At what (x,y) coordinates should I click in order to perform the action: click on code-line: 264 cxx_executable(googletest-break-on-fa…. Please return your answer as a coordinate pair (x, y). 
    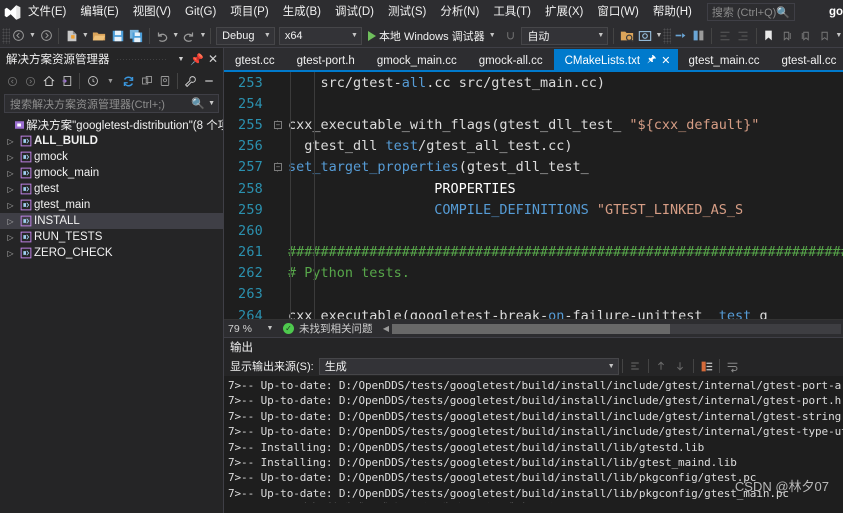
    Looking at the image, I should click on (533, 312).